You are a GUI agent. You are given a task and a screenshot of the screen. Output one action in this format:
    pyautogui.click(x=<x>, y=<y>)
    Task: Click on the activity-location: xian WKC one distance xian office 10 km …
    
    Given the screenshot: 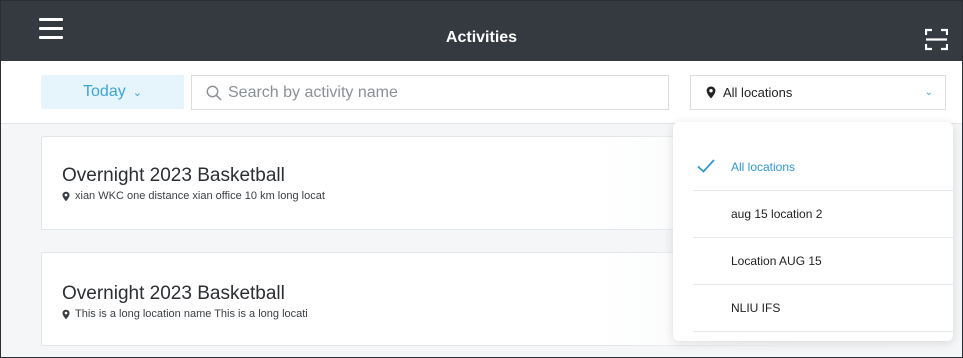 What is the action you would take?
    pyautogui.click(x=193, y=196)
    